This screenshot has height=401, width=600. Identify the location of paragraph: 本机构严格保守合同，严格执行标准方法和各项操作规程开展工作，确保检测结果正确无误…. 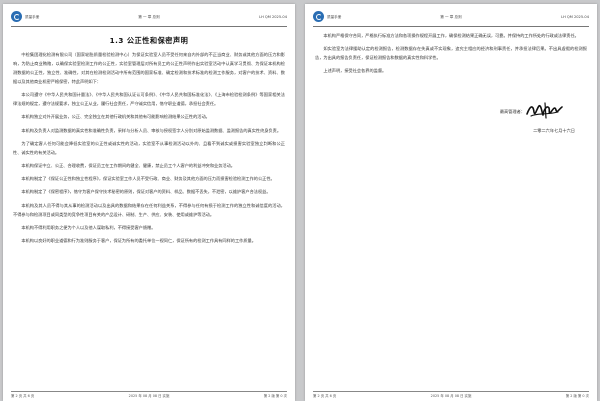
(451, 35).